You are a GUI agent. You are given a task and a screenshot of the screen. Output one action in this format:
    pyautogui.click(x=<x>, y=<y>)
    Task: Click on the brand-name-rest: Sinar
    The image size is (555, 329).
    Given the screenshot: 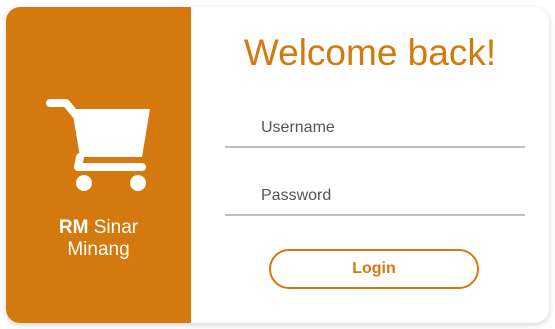 What is the action you would take?
    pyautogui.click(x=116, y=227)
    